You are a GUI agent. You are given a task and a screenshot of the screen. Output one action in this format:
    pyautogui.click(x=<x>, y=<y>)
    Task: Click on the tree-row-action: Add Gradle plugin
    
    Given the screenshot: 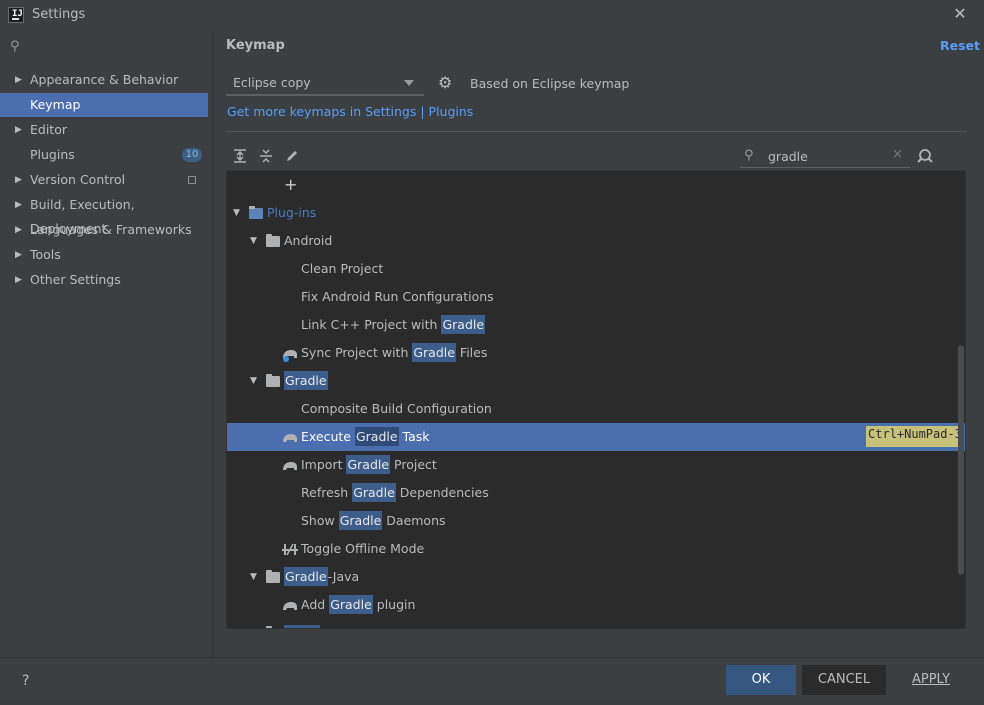 What is the action you would take?
    pyautogui.click(x=596, y=605)
    